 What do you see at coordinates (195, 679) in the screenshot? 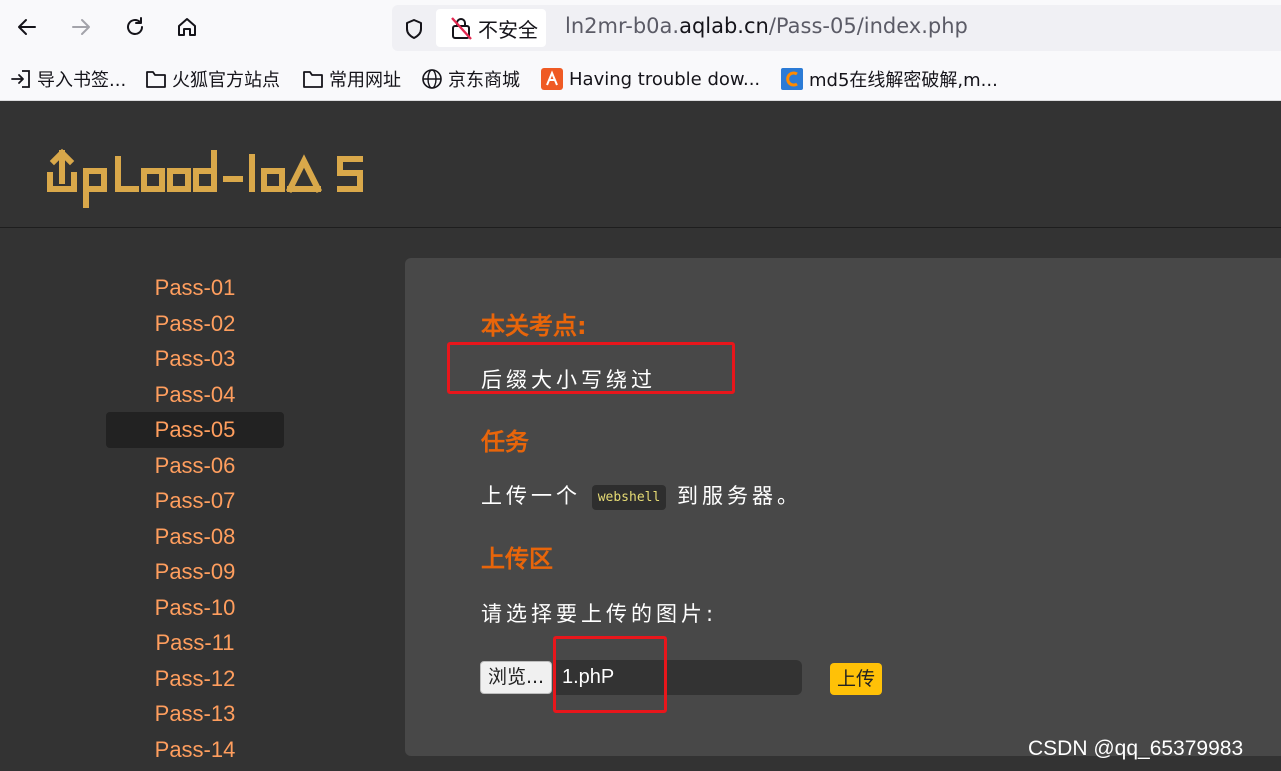
I see `sidebar-item-pass-12: Pass-12` at bounding box center [195, 679].